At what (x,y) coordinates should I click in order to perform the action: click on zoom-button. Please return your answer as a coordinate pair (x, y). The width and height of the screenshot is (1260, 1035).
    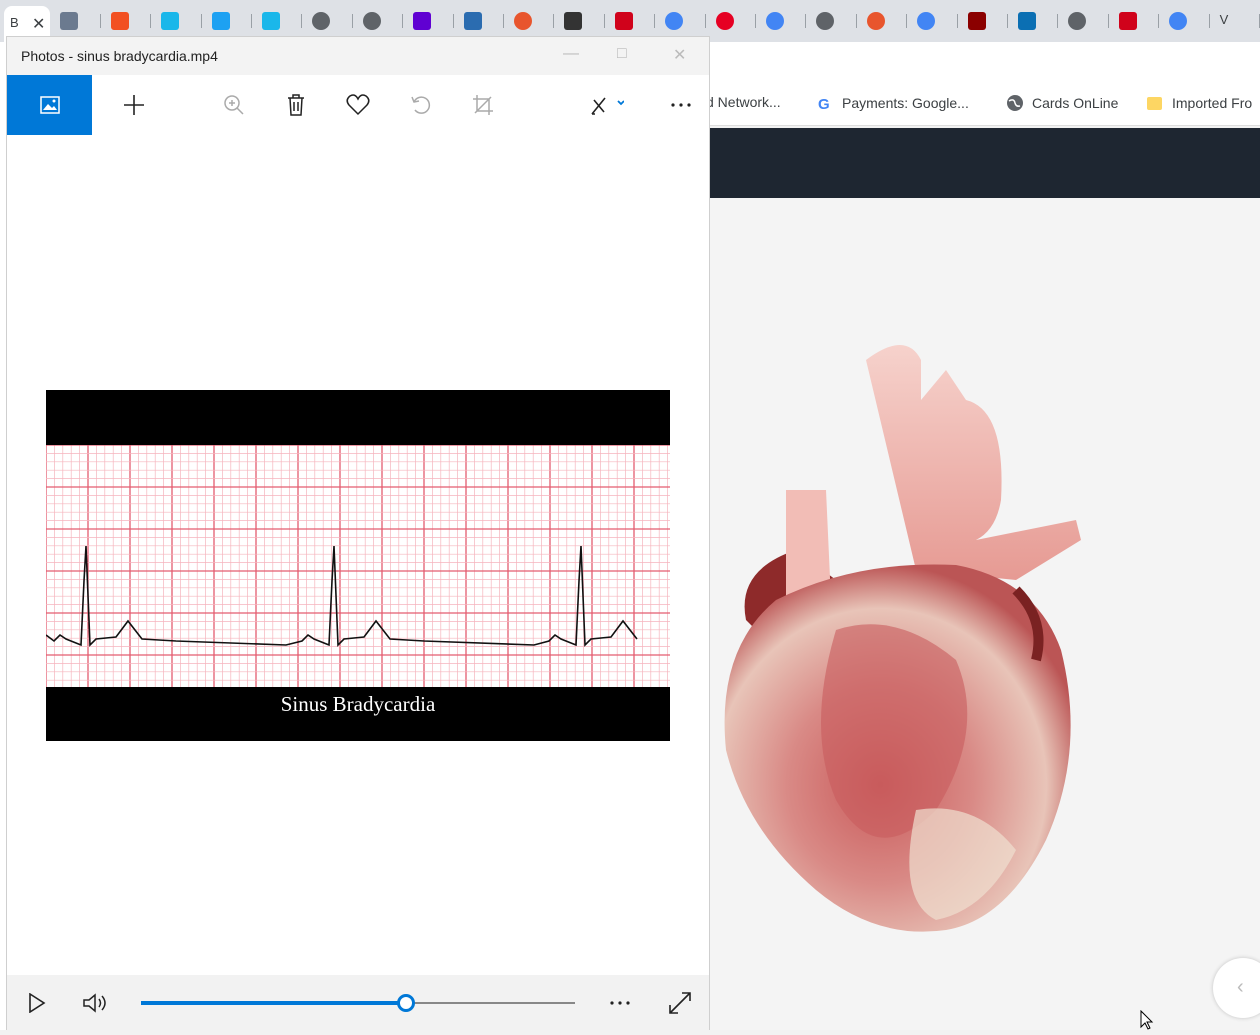
    Looking at the image, I should click on (234, 105).